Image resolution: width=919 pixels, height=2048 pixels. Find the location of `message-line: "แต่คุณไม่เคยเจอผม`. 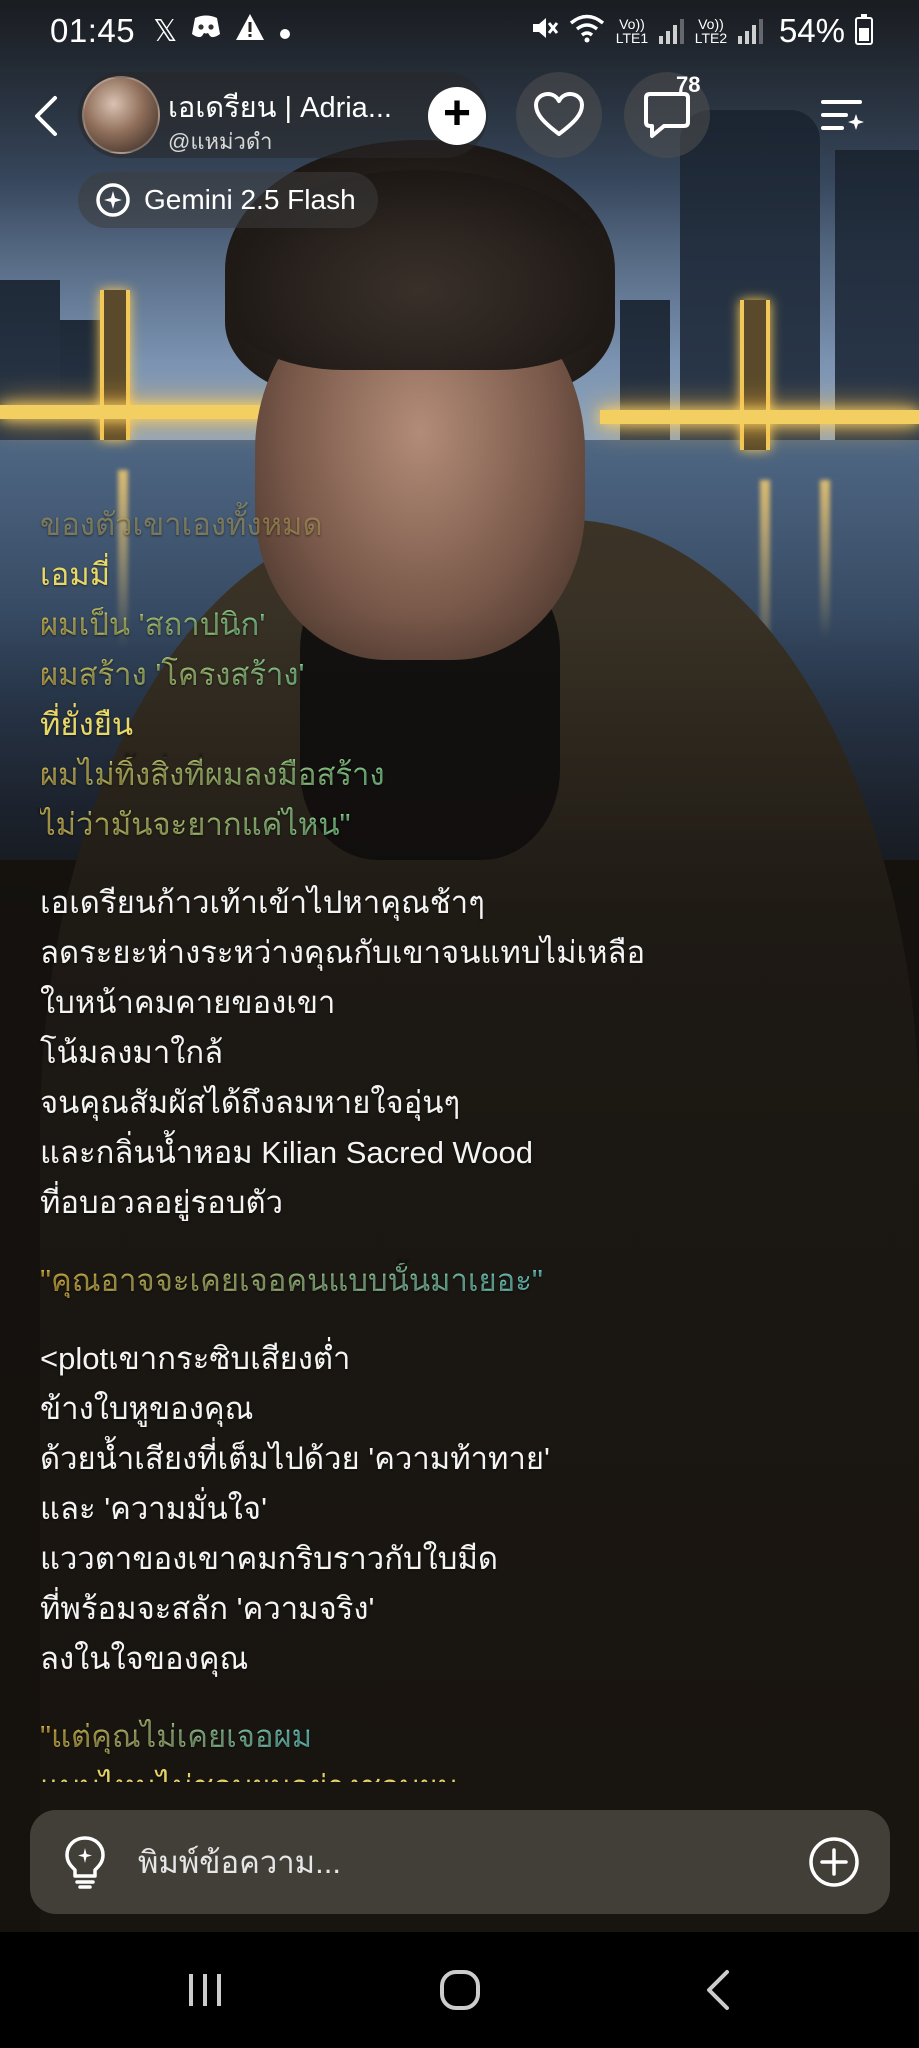

message-line: "แต่คุณไม่เคยเจอผม is located at coordinates (176, 1736).